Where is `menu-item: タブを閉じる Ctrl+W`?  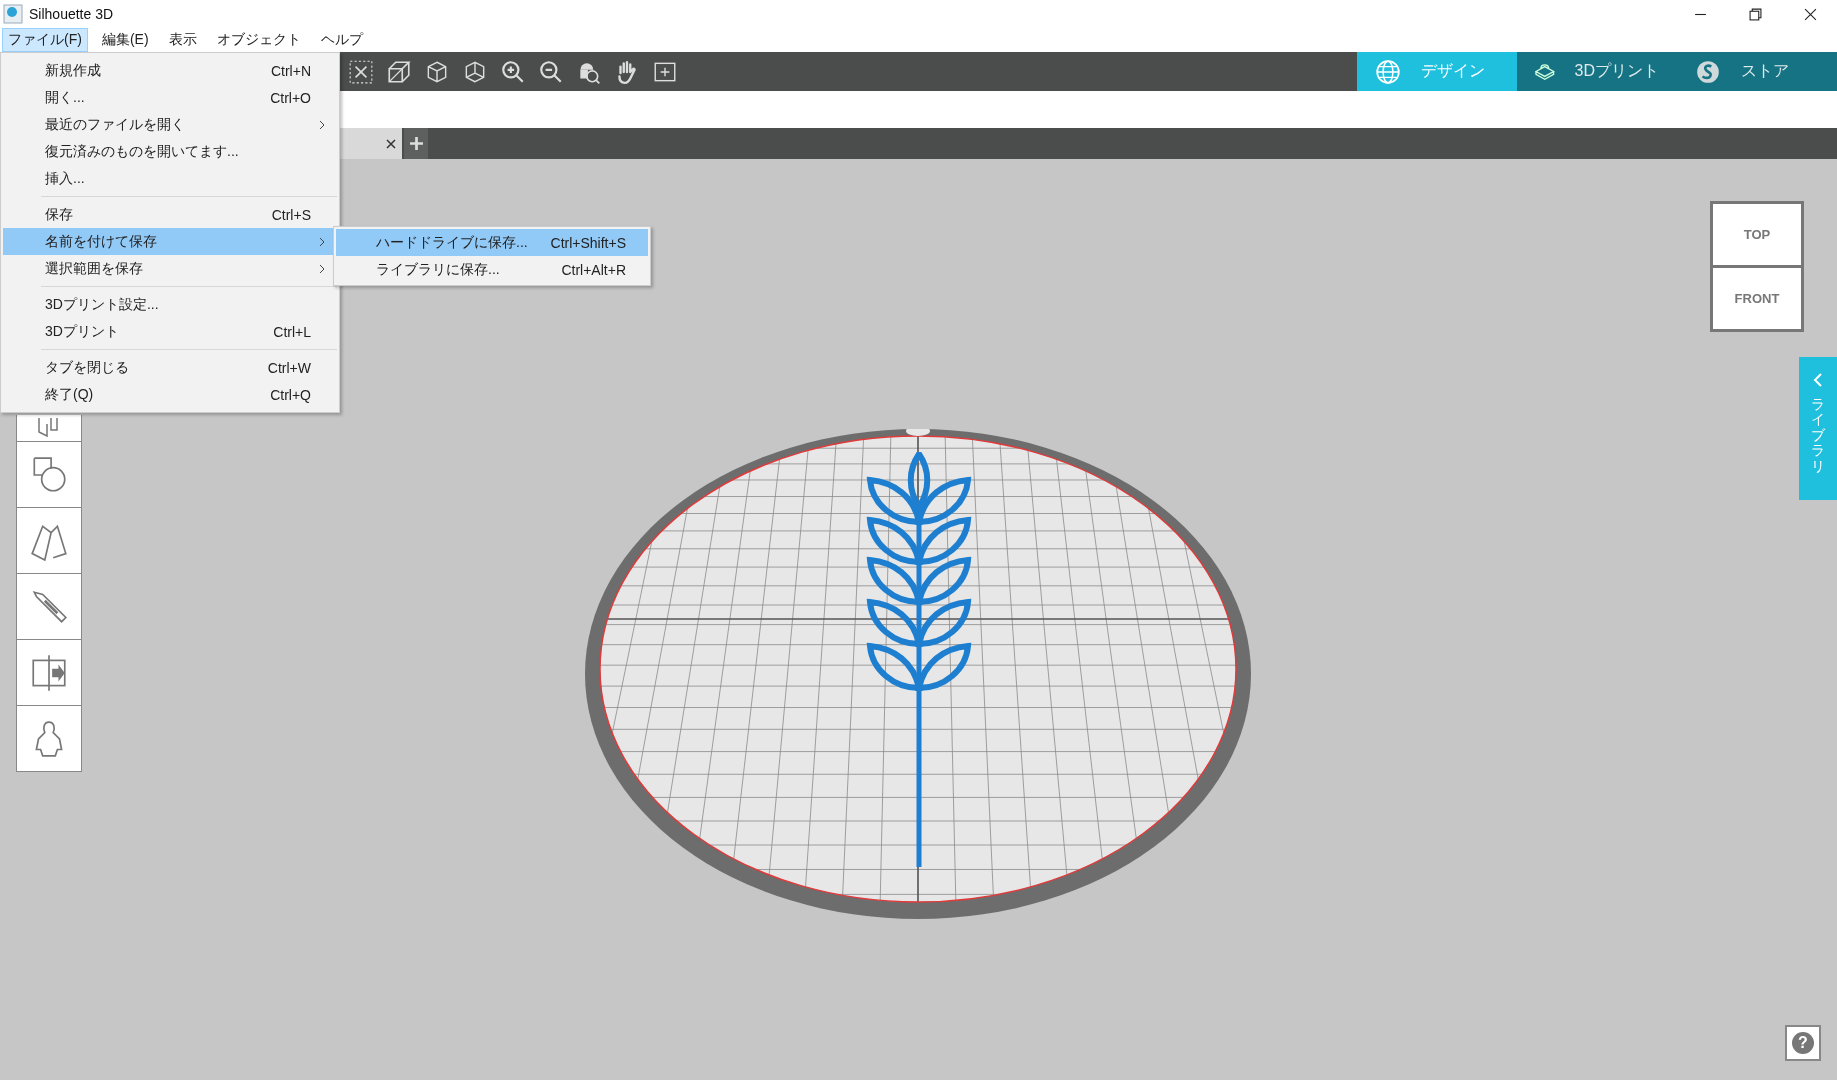 menu-item: タブを閉じる Ctrl+W is located at coordinates (170, 367).